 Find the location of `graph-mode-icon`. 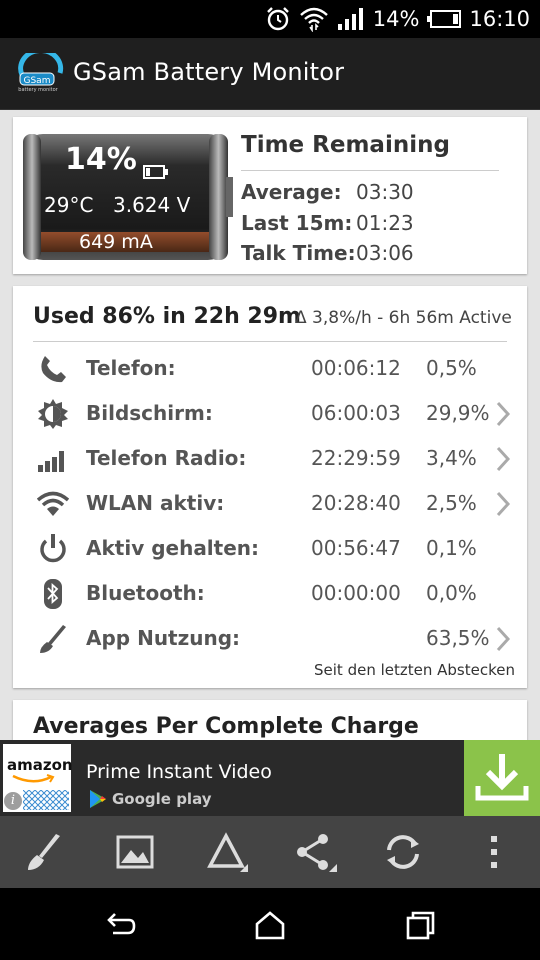

graph-mode-icon is located at coordinates (226, 852).